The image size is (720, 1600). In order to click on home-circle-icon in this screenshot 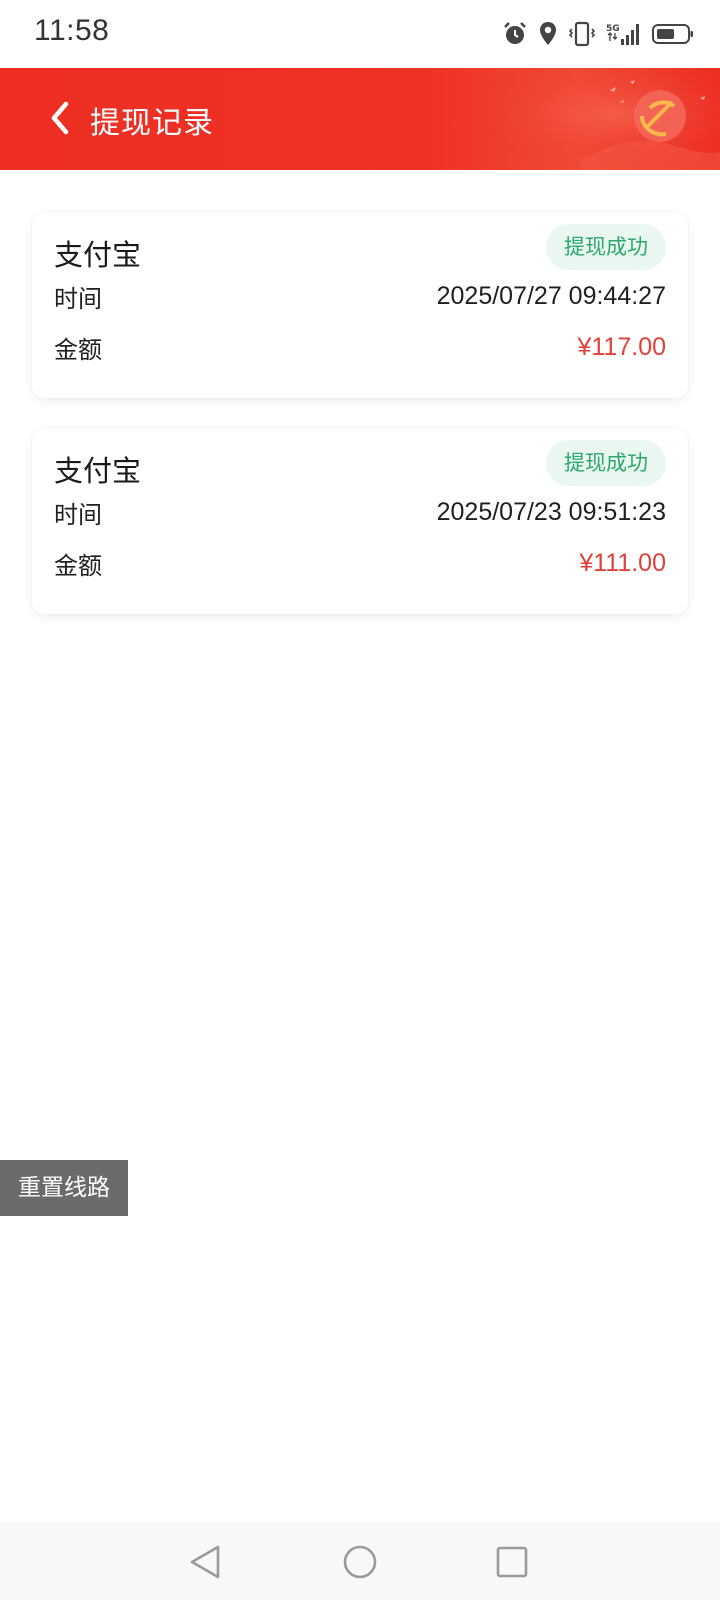, I will do `click(360, 1562)`.